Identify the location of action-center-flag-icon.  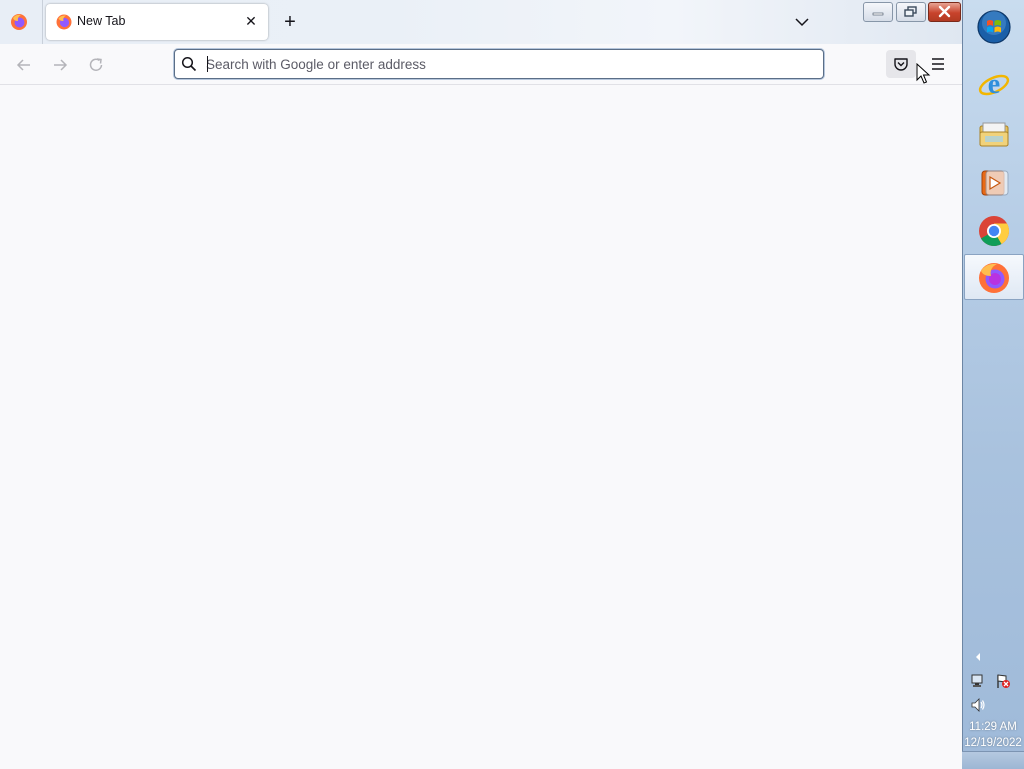
(1003, 681).